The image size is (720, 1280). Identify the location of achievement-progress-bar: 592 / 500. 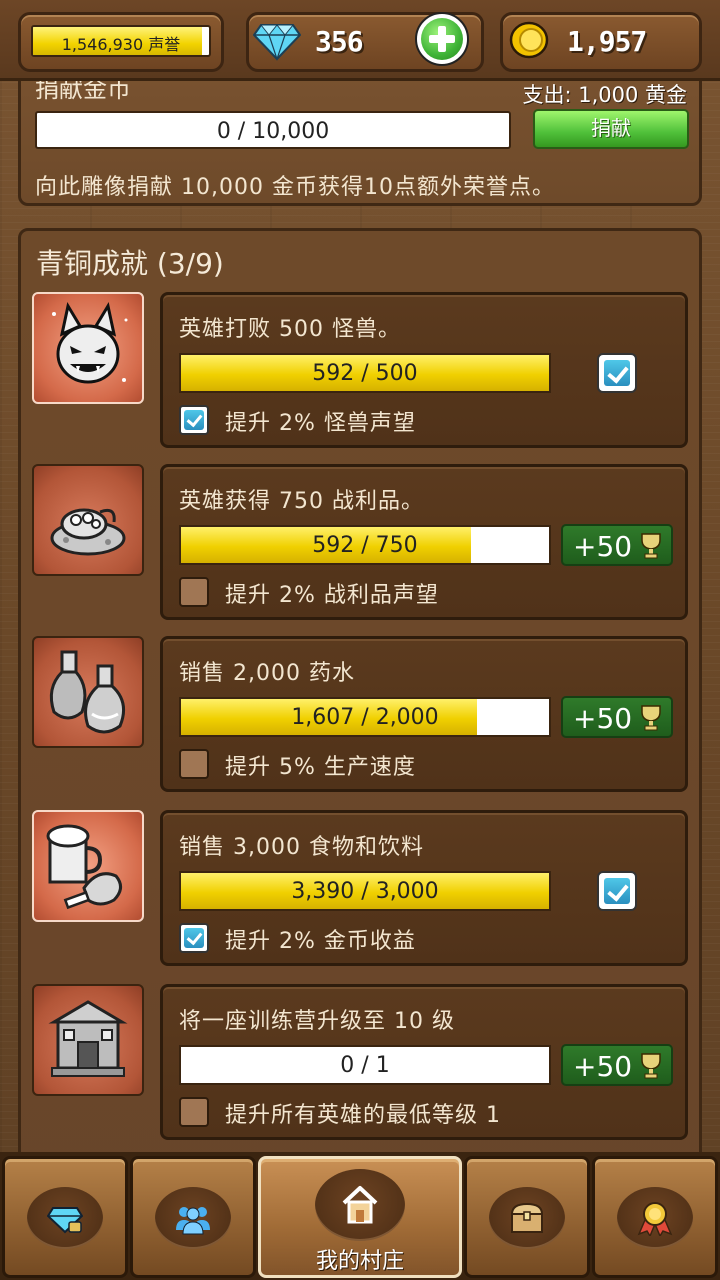
(365, 373).